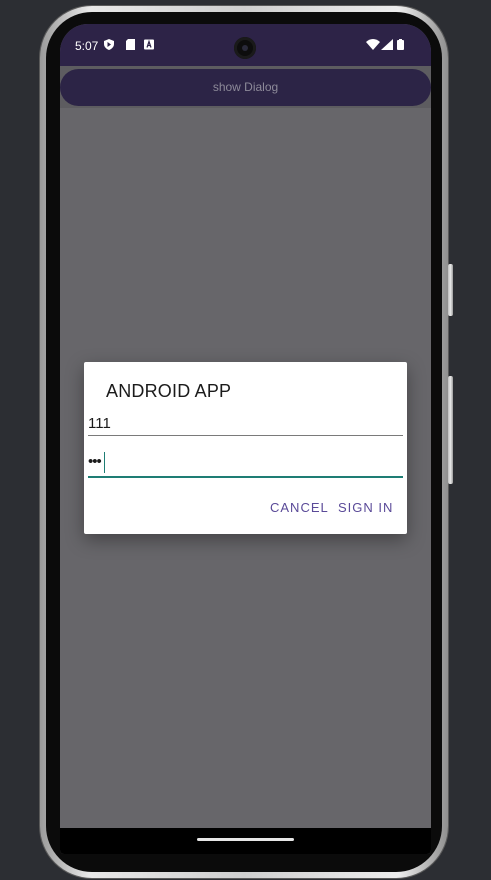 The width and height of the screenshot is (491, 880). Describe the element at coordinates (149, 44) in the screenshot. I see `a-icon` at that location.